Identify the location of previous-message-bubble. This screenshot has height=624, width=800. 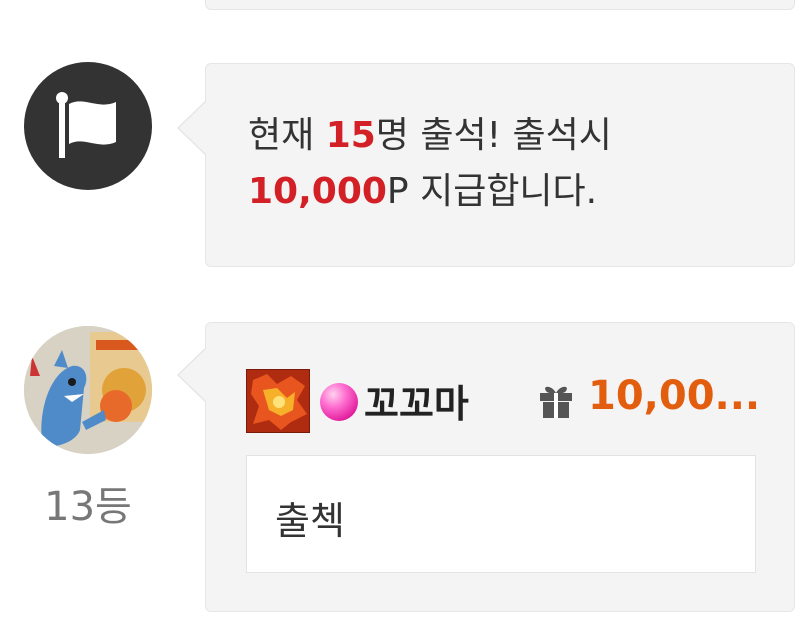
(500, 5).